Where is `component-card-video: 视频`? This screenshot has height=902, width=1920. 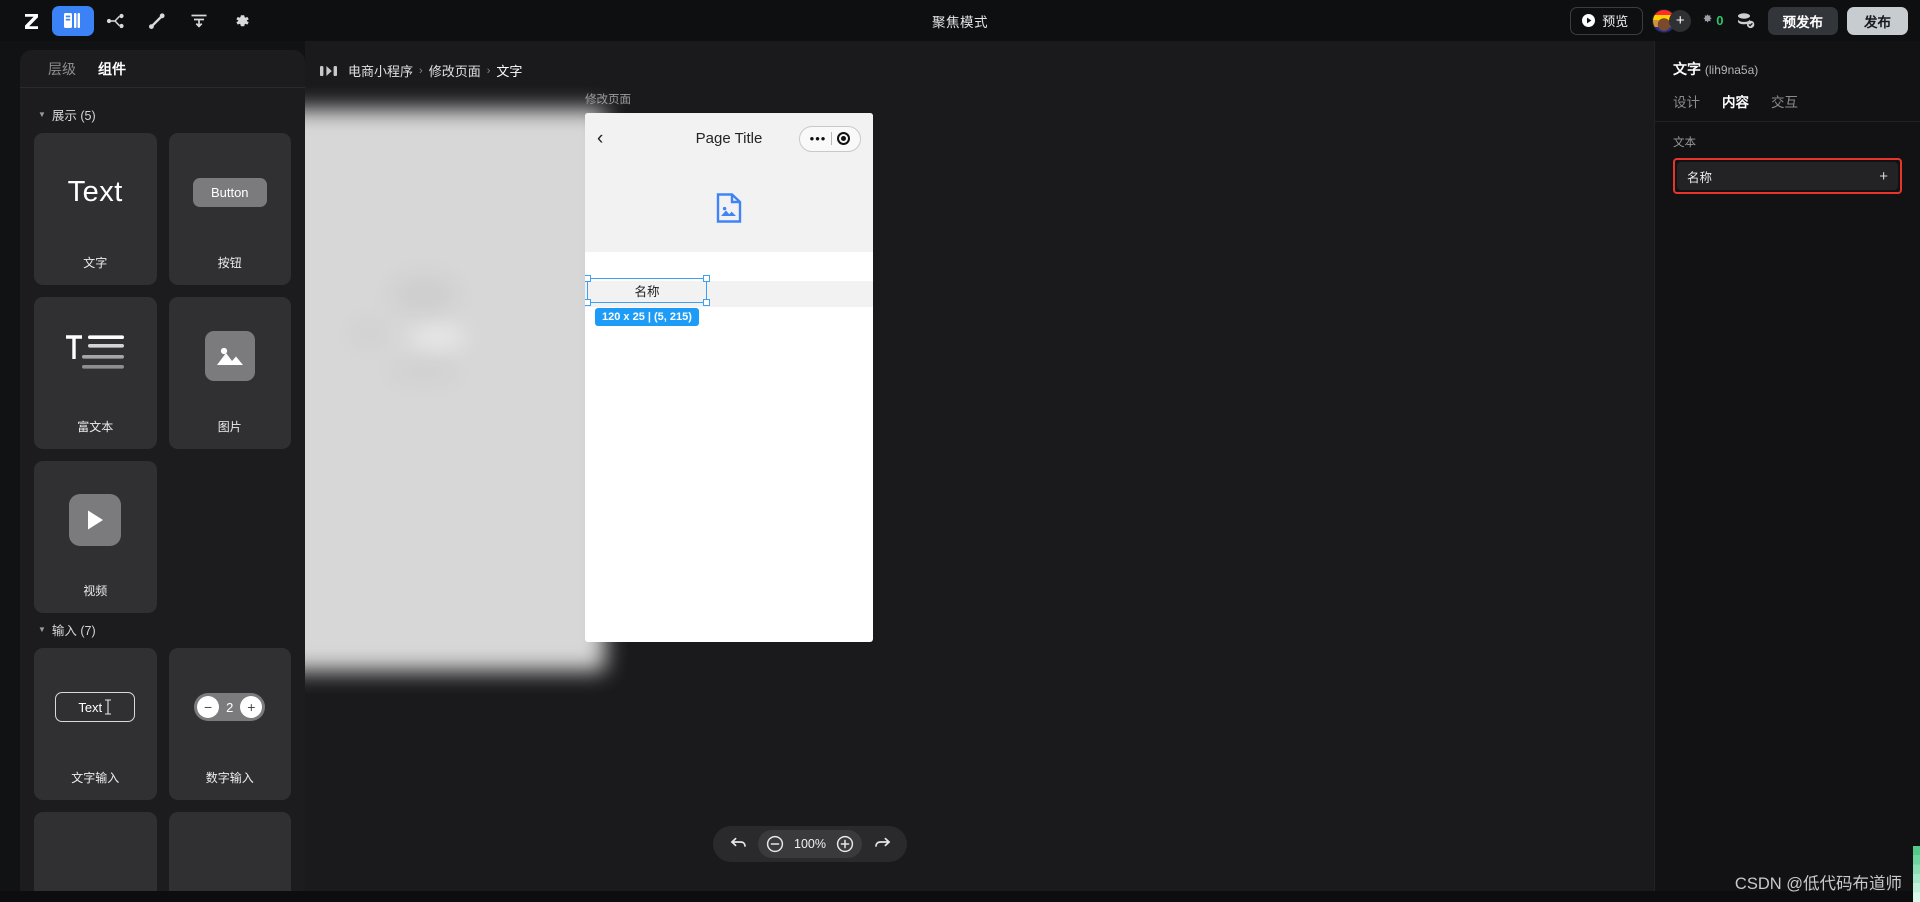
component-card-video: 视频 is located at coordinates (95, 537).